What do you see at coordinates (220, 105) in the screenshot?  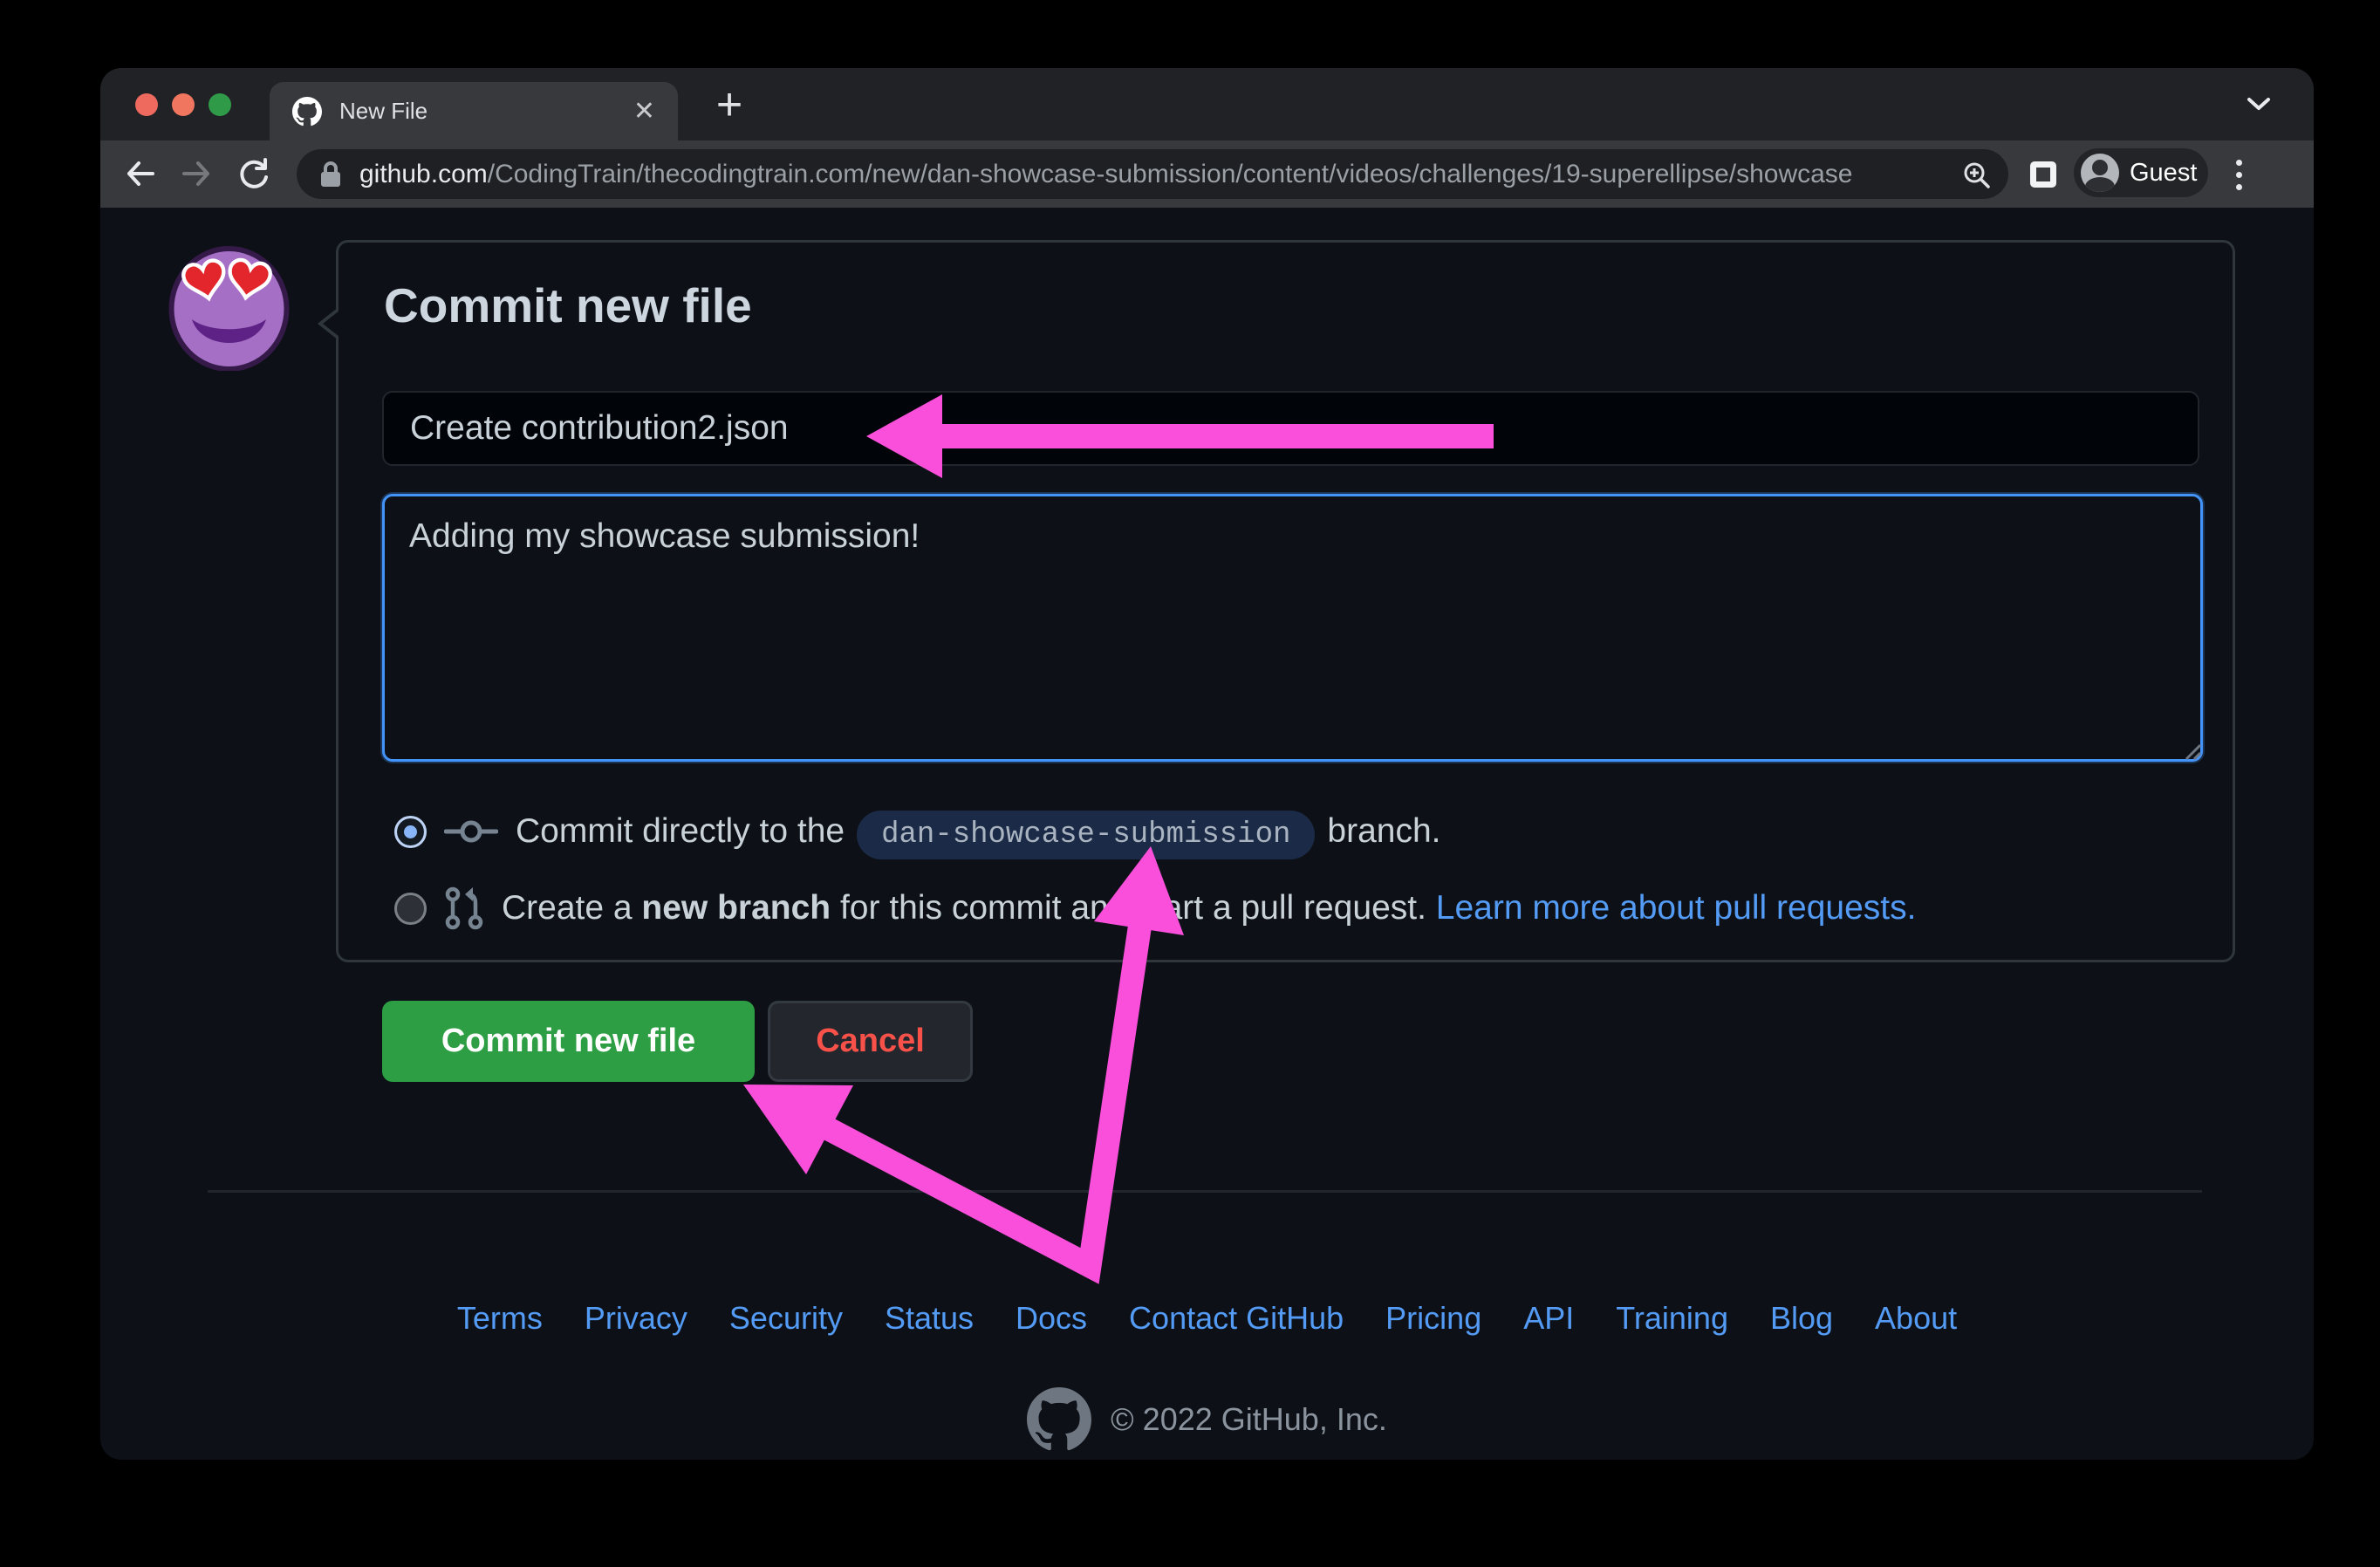 I see `fullscreen-window-button` at bounding box center [220, 105].